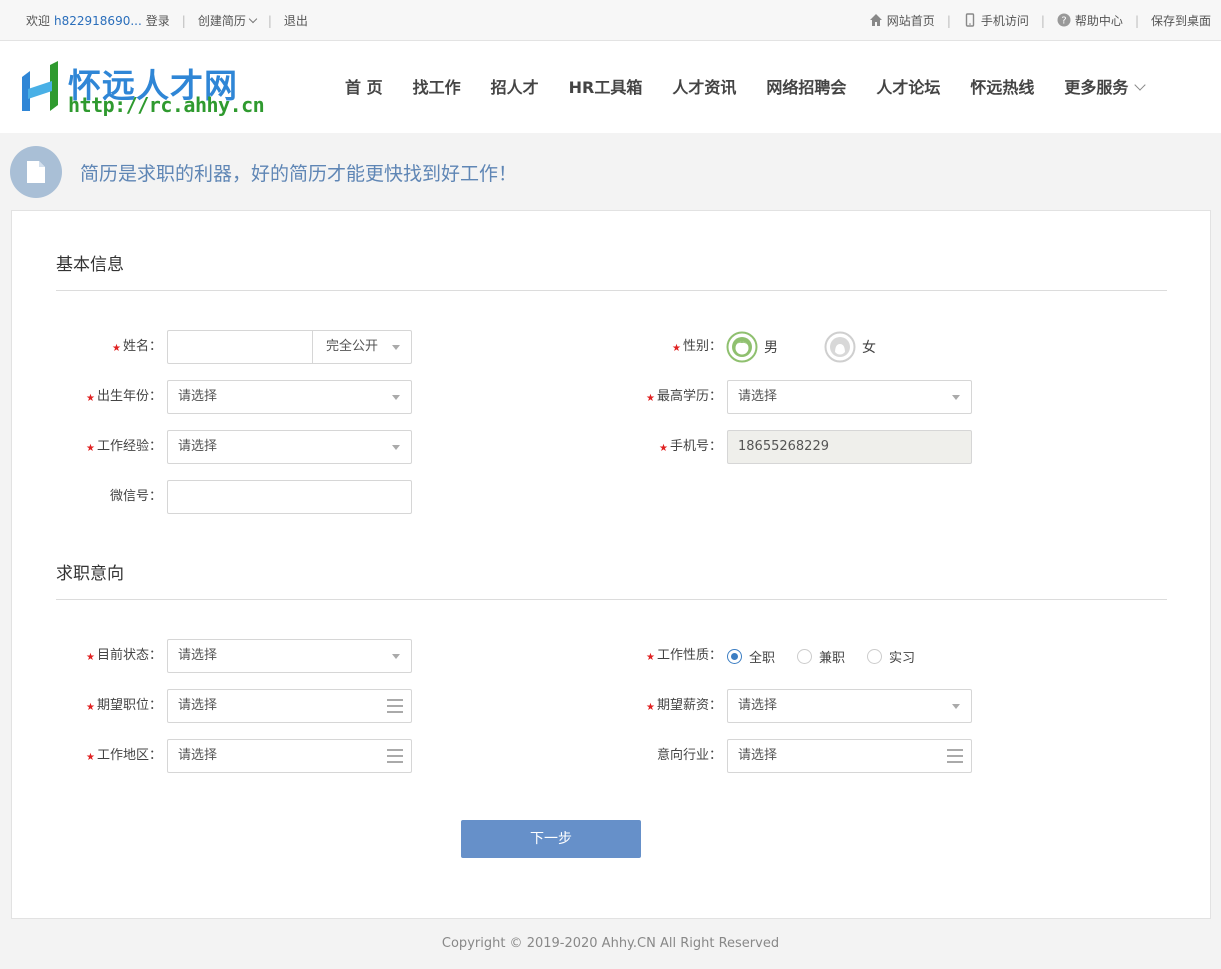 The image size is (1221, 969). I want to click on nav-hotline: 怀远热线, so click(1002, 86).